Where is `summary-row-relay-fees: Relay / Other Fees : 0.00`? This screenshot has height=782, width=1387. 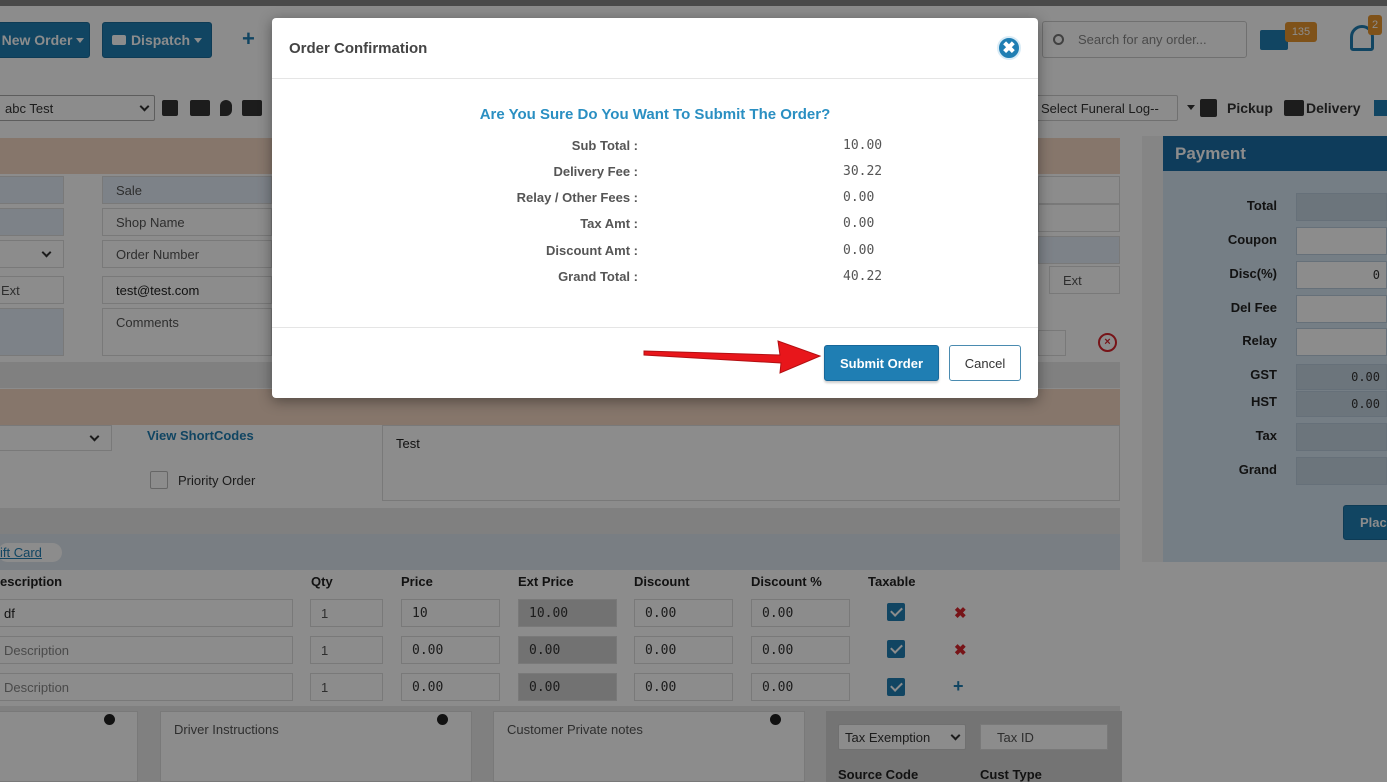 summary-row-relay-fees: Relay / Other Fees : 0.00 is located at coordinates (655, 200).